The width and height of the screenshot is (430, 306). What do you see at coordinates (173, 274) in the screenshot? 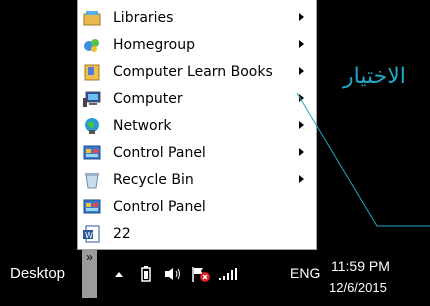
I see `volume-icon` at bounding box center [173, 274].